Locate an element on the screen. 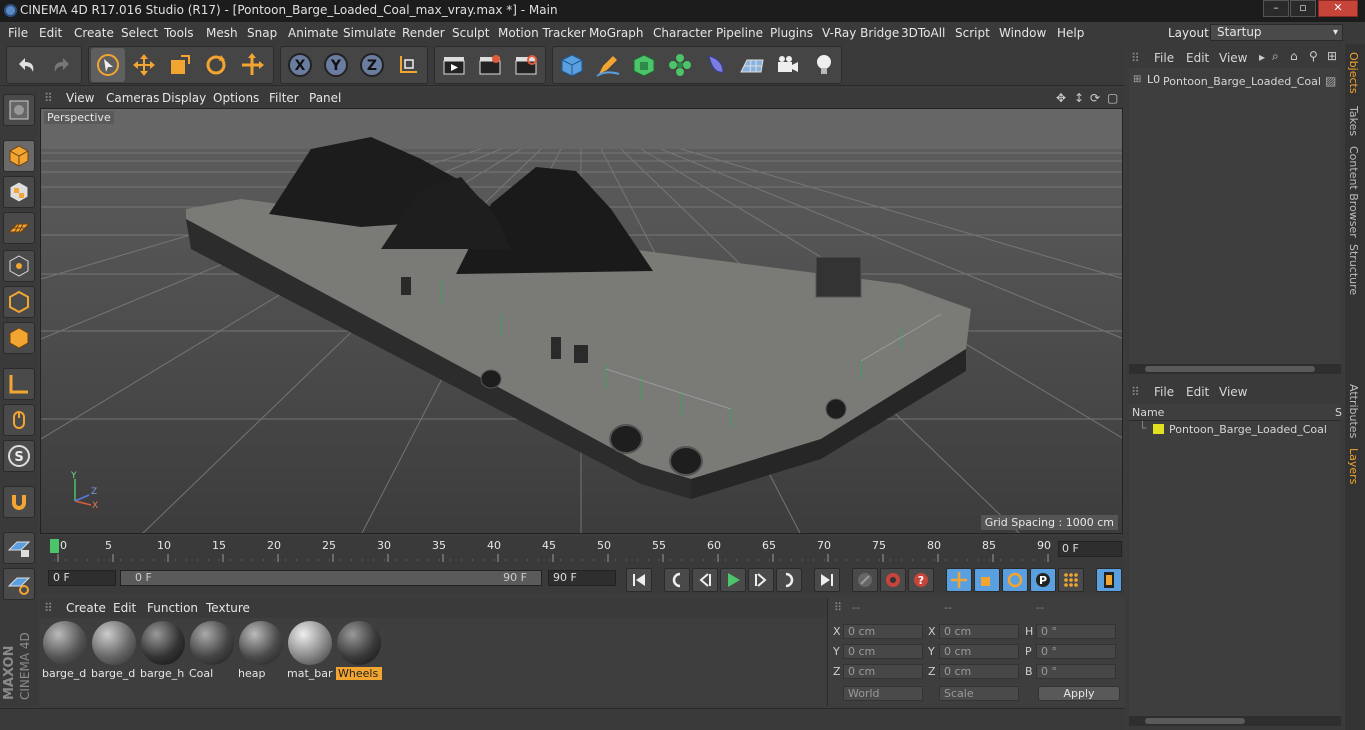  current-frame-field: 0 F is located at coordinates (1090, 549).